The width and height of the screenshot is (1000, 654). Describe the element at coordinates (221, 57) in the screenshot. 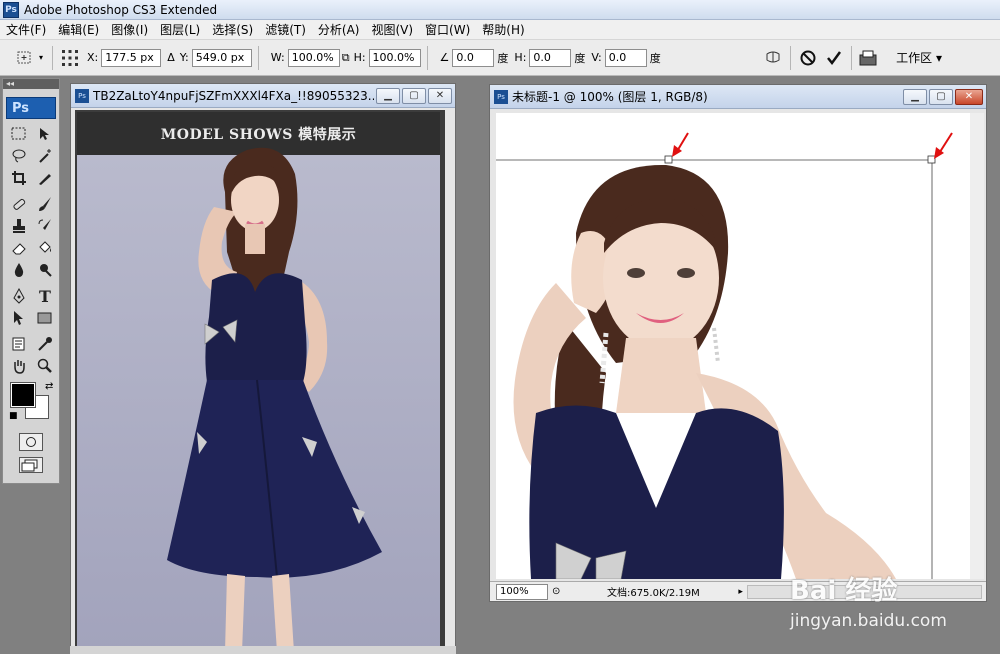

I see `y-position-input` at that location.